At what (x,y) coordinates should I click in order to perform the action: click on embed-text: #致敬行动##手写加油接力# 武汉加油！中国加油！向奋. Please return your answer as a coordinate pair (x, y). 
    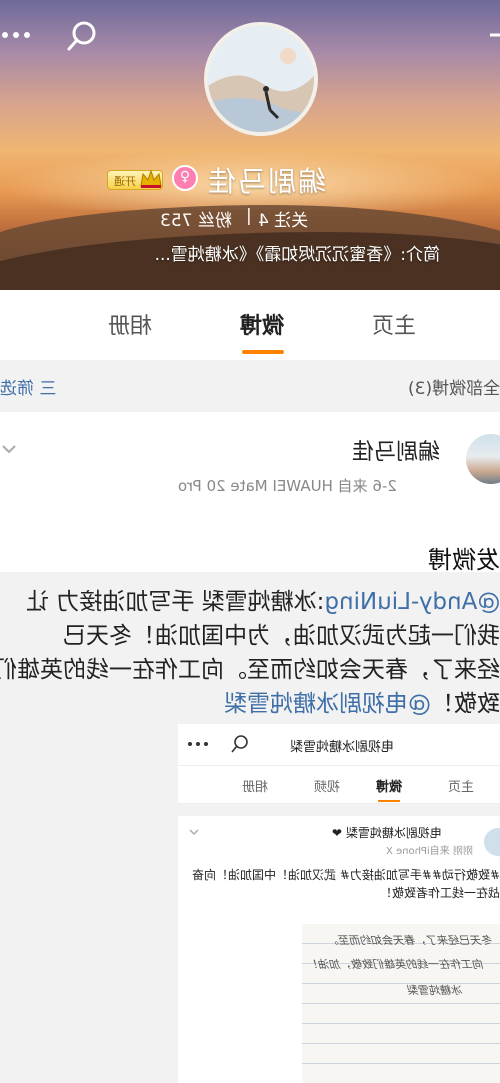
    Looking at the image, I should click on (345, 875).